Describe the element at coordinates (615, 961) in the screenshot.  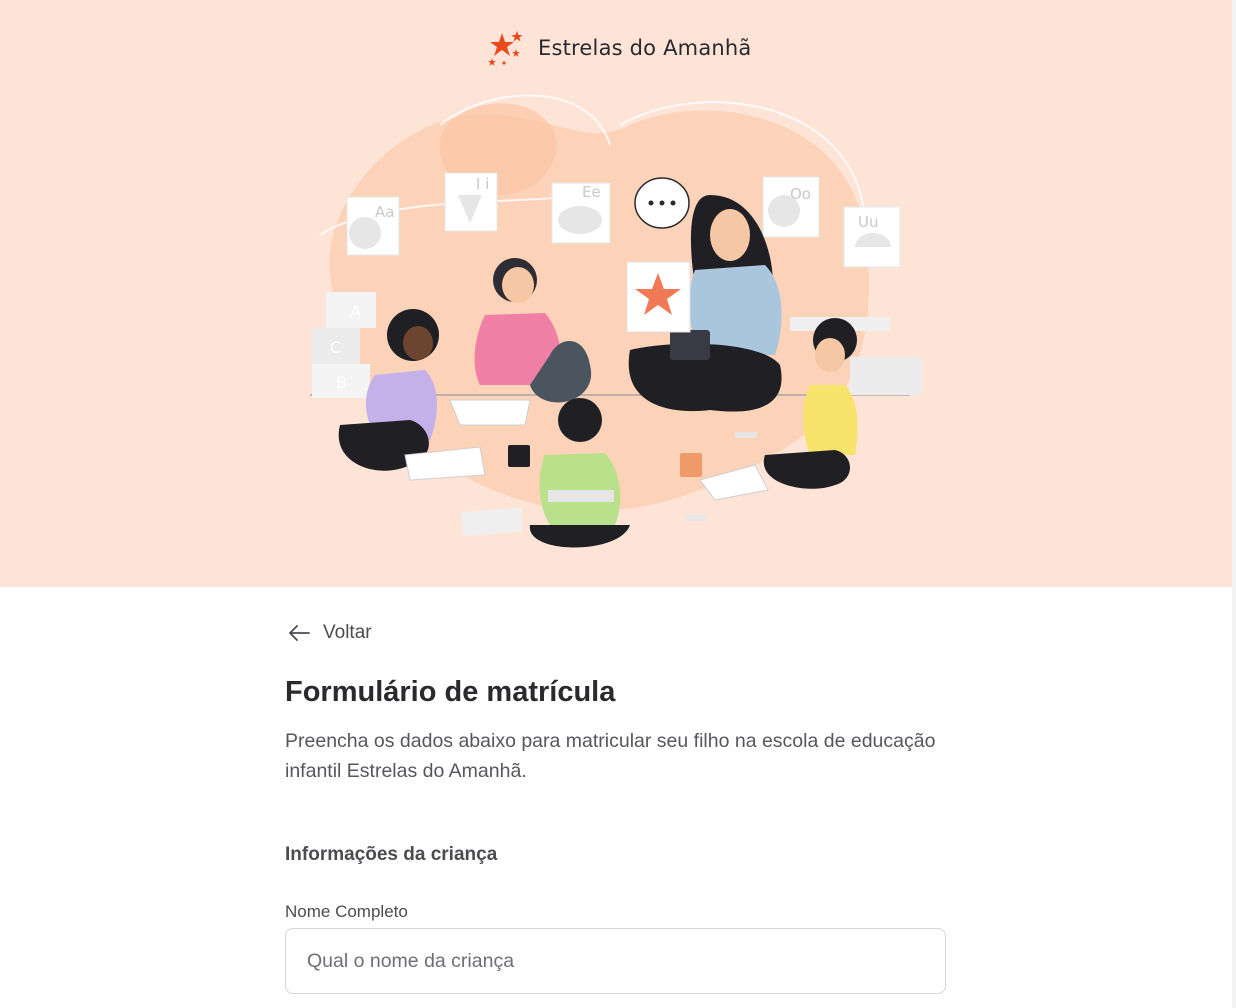
I see `full-name-input` at that location.